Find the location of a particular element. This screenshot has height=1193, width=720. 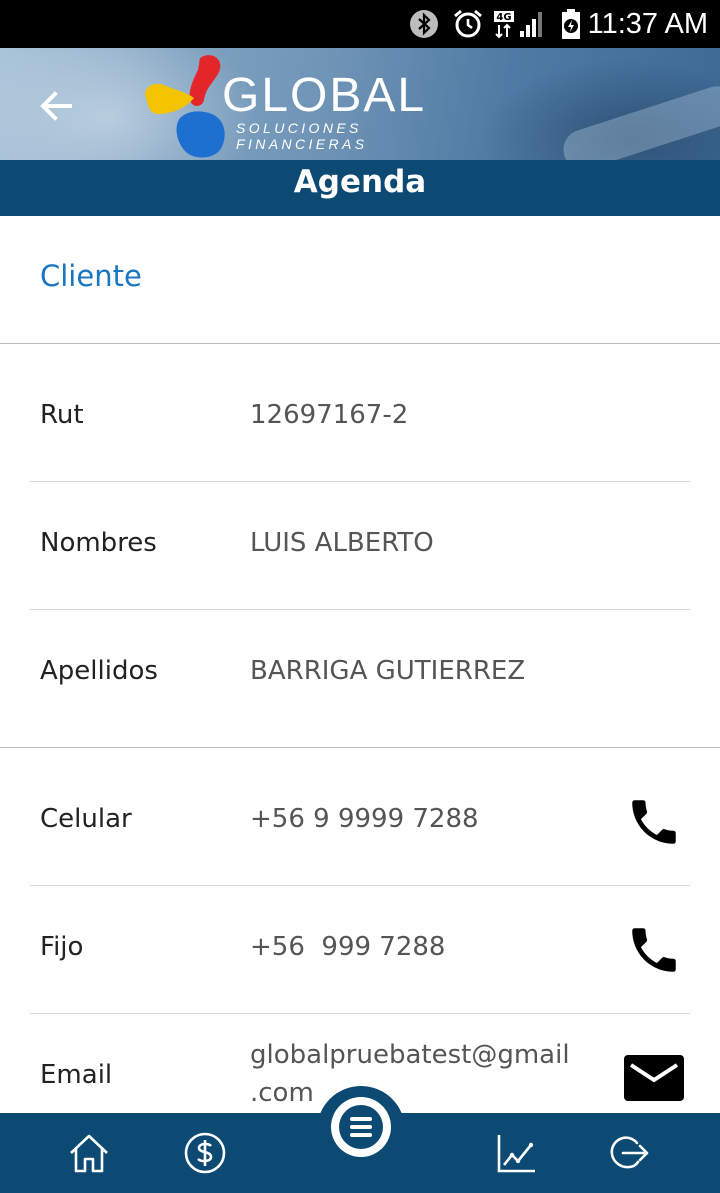

money-icon is located at coordinates (205, 1153).